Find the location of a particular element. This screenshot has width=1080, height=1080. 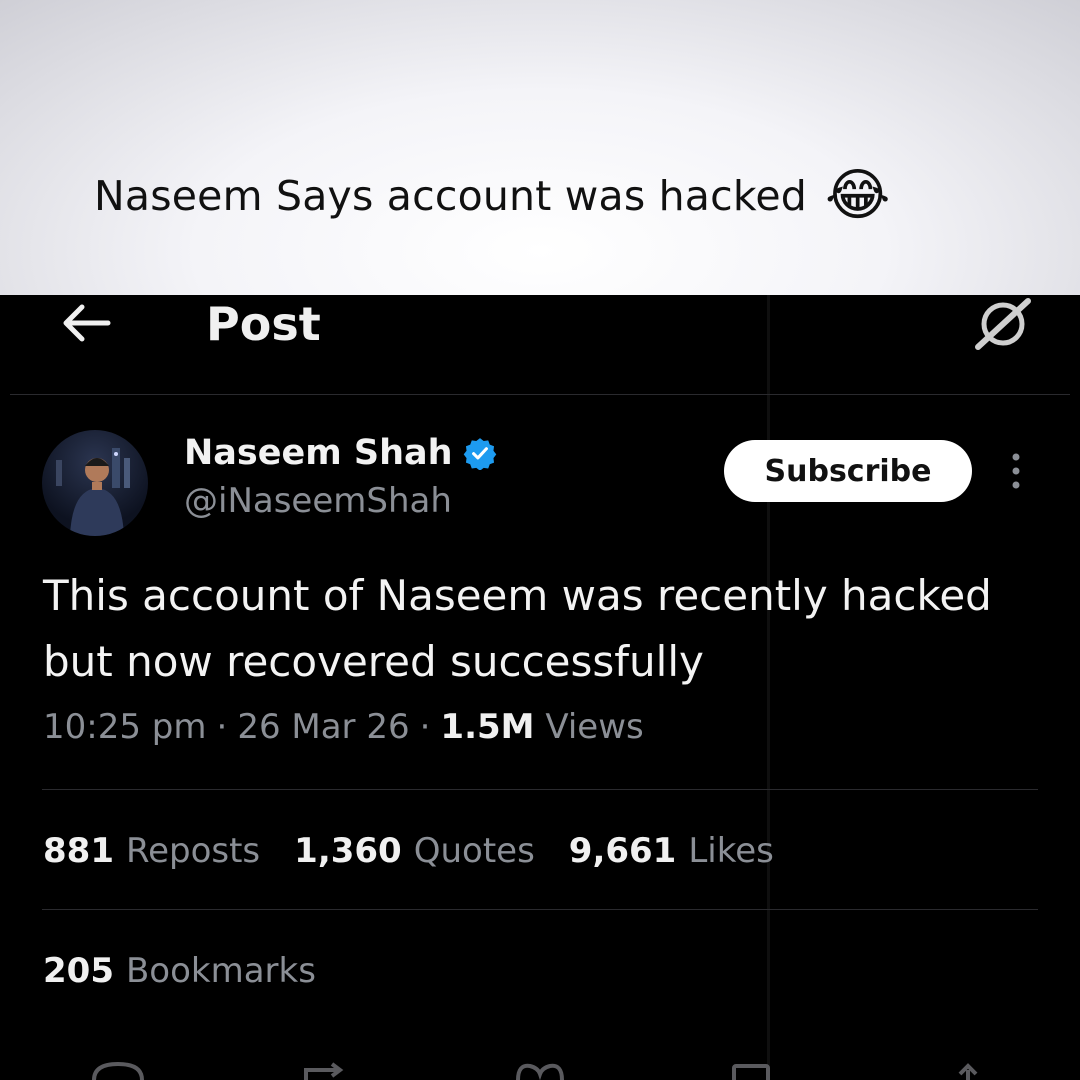

author-handle: @iNaseemShah is located at coordinates (318, 501).